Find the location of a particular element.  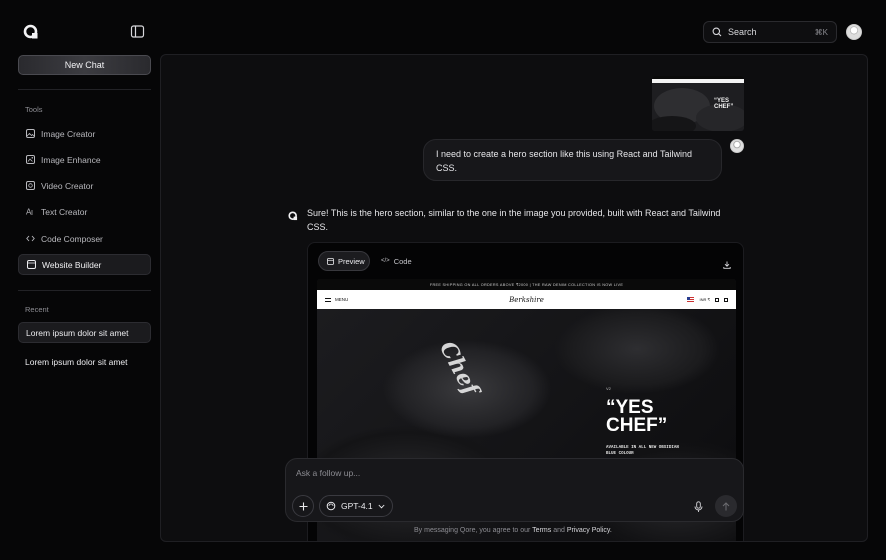

hero-eyebrow: V2 is located at coordinates (608, 388).